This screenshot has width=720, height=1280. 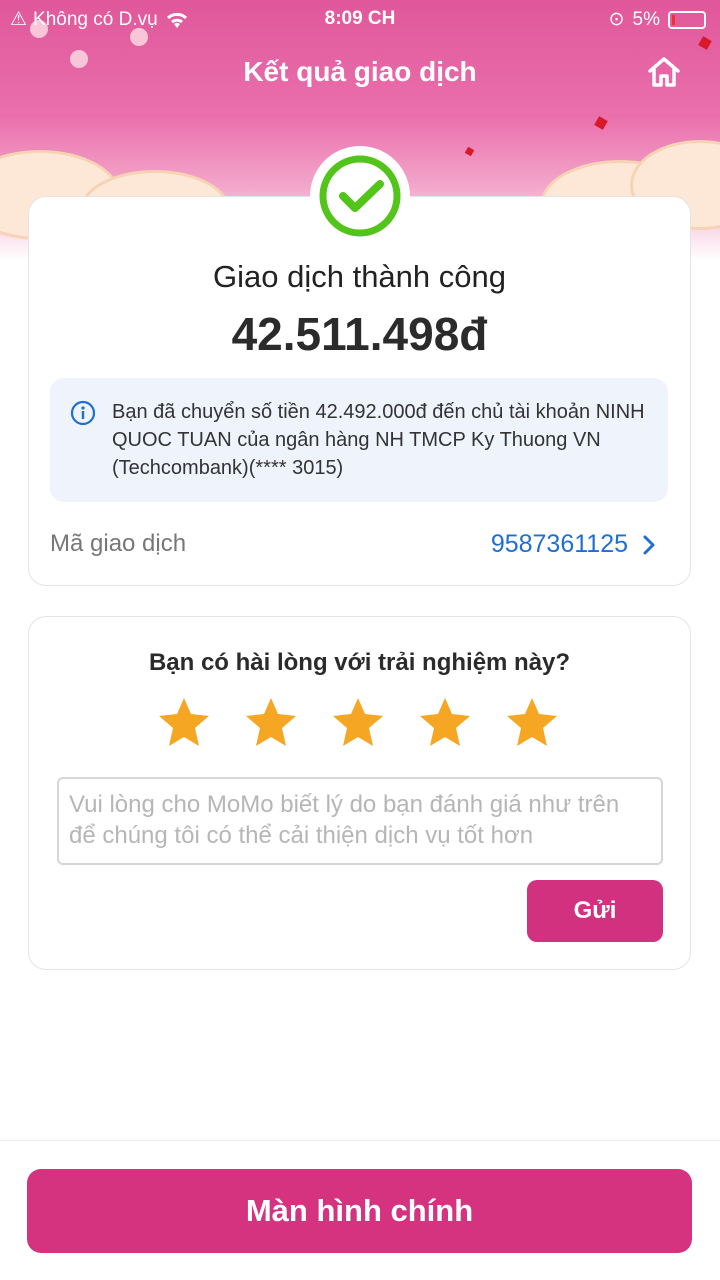 I want to click on home-icon, so click(x=664, y=72).